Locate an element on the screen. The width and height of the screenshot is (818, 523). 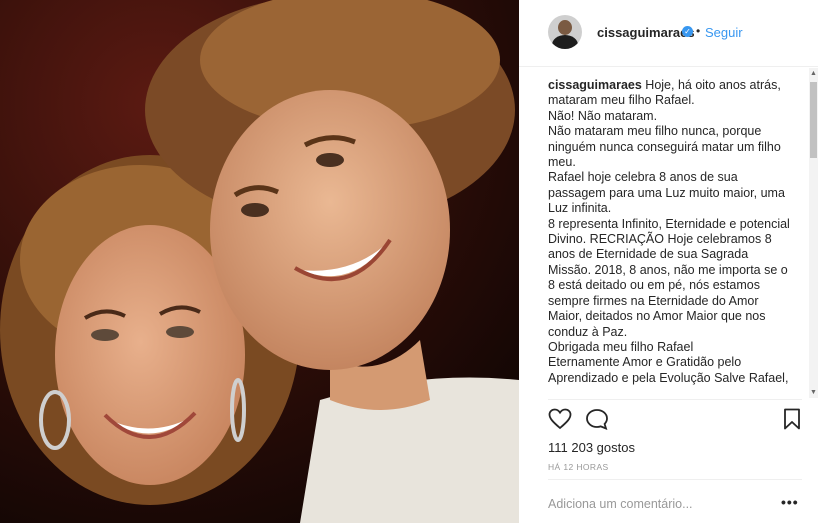
caption-line-1: Não! Não mataram. is located at coordinates (603, 115).